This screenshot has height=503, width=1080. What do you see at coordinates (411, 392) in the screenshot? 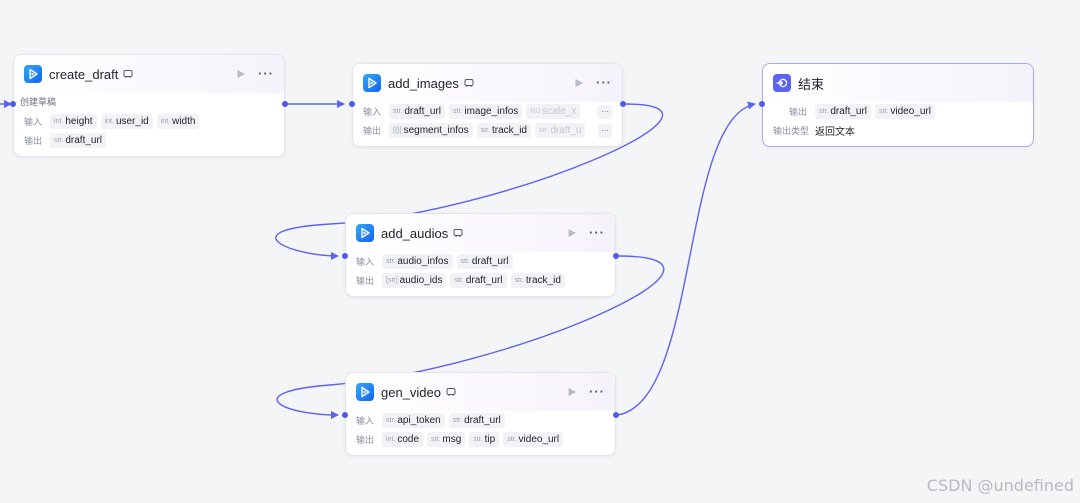
I see `node-title: gen_video` at bounding box center [411, 392].